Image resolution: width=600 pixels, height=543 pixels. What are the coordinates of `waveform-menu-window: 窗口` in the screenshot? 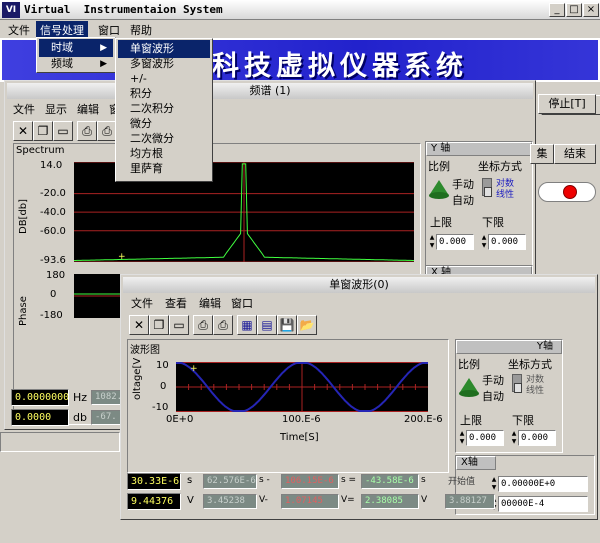 It's located at (242, 303).